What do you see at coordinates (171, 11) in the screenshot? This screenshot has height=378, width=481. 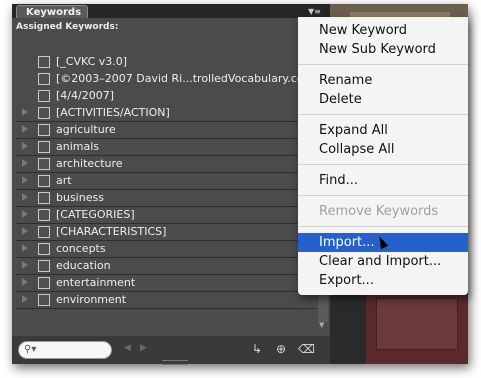 I see `panel-tab-bar: Keywords ▼≡` at bounding box center [171, 11].